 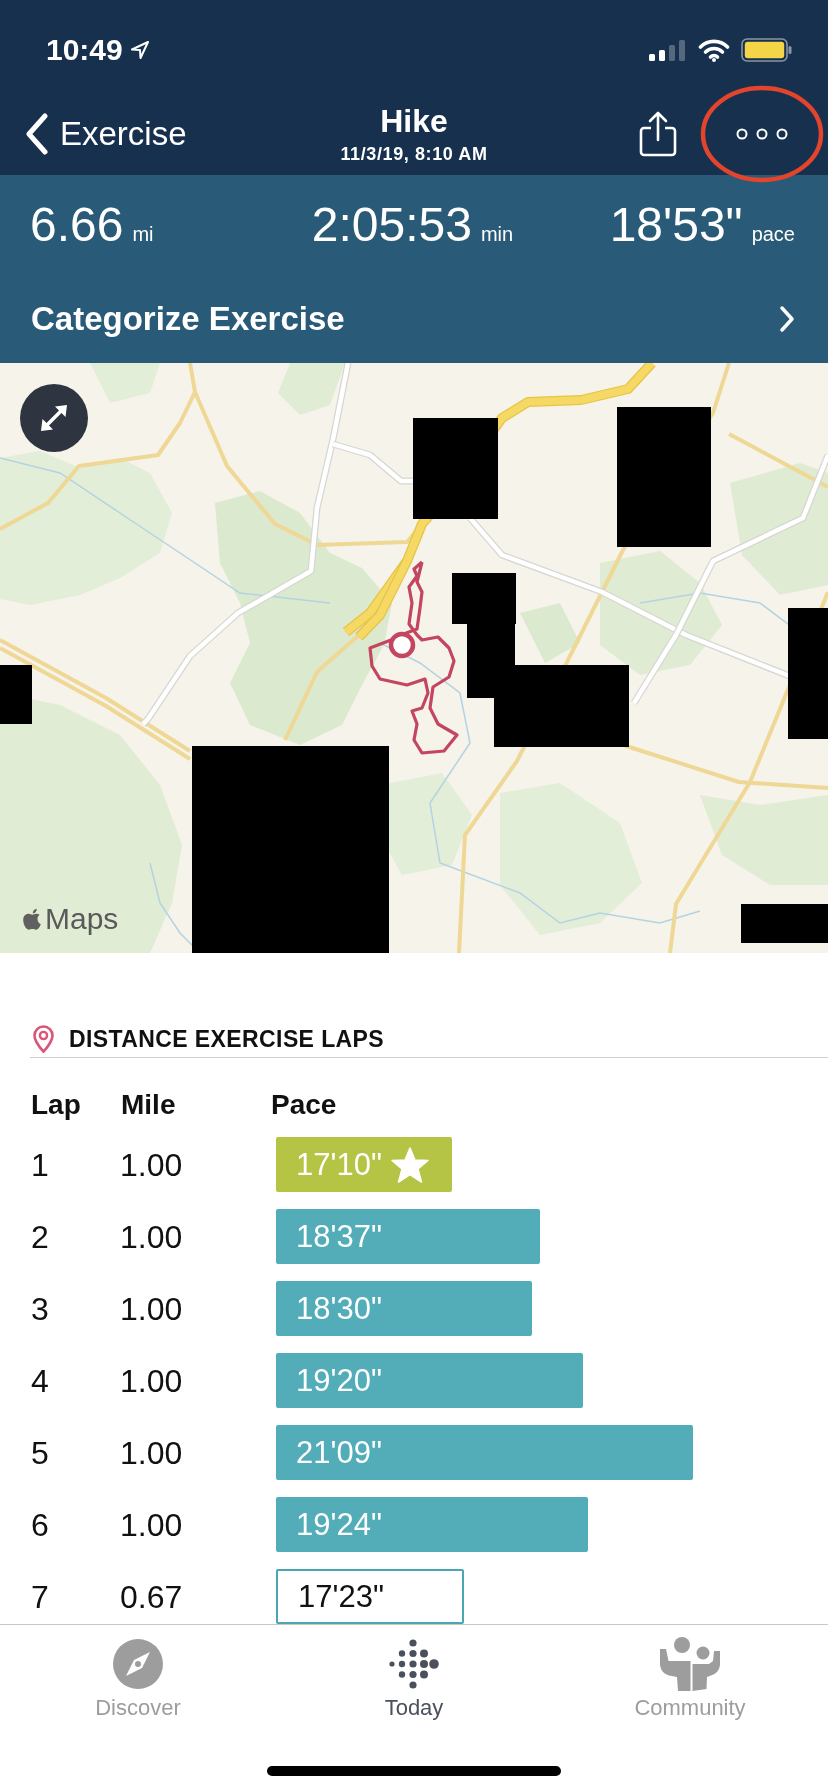 I want to click on park-area, so click(x=550, y=633).